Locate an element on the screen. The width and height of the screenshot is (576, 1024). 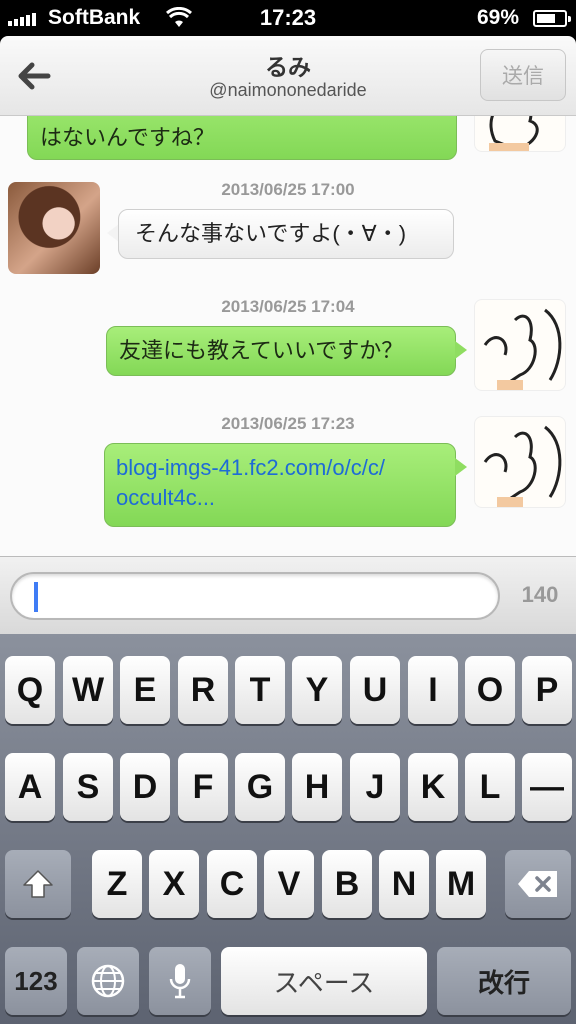
globe-key is located at coordinates (108, 981).